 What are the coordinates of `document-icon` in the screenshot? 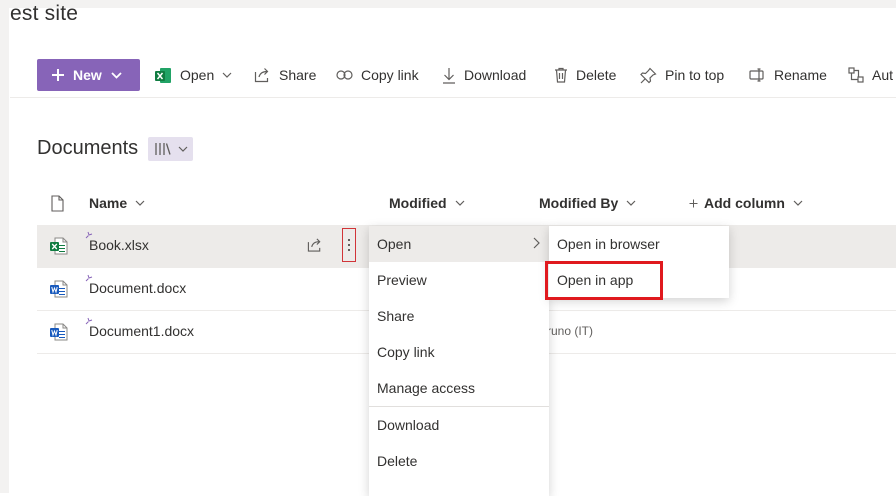 It's located at (57, 203).